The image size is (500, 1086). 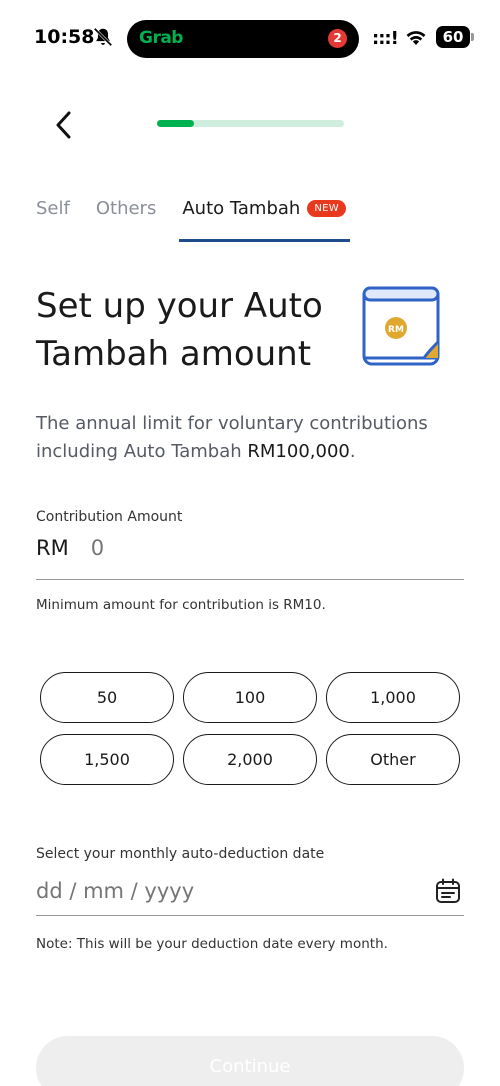 What do you see at coordinates (107, 759) in the screenshot?
I see `amount-chip-1500: 1,500` at bounding box center [107, 759].